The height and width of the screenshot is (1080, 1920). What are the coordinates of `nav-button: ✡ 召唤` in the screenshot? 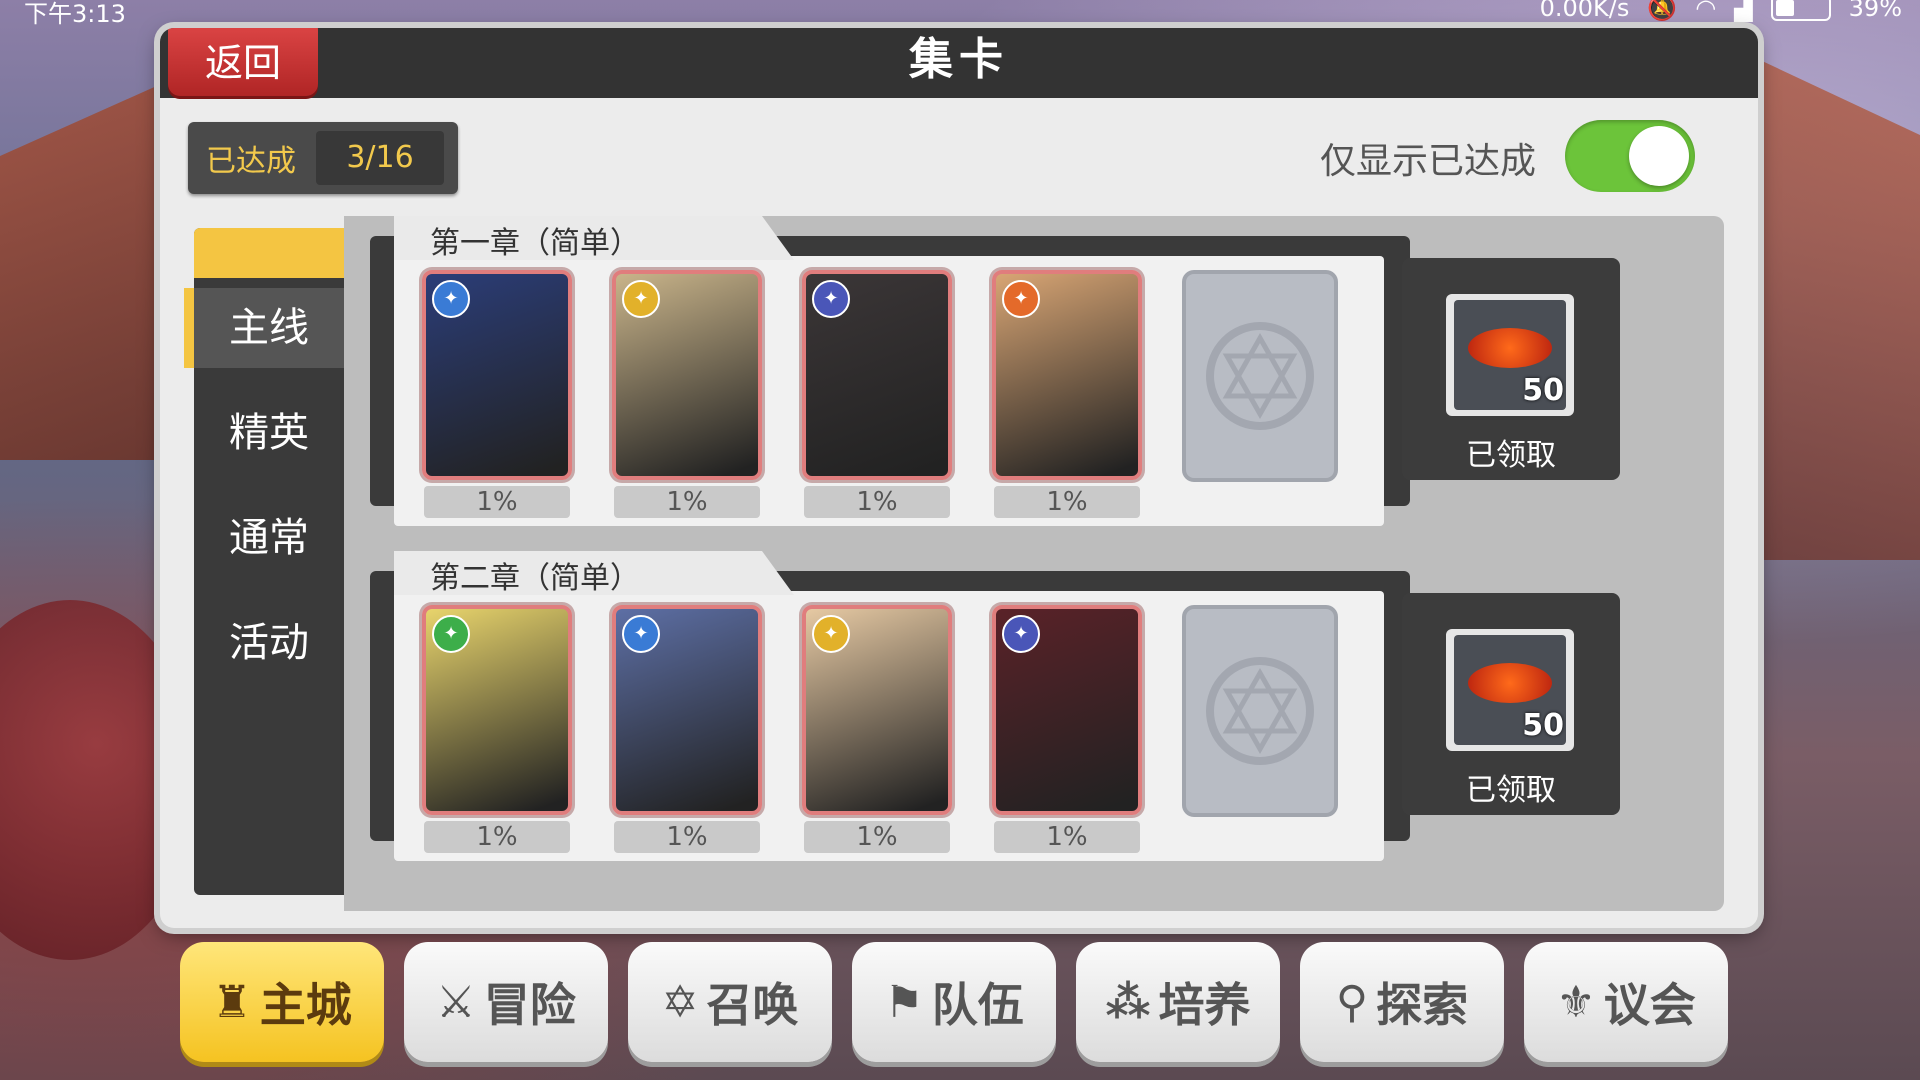 It's located at (730, 1002).